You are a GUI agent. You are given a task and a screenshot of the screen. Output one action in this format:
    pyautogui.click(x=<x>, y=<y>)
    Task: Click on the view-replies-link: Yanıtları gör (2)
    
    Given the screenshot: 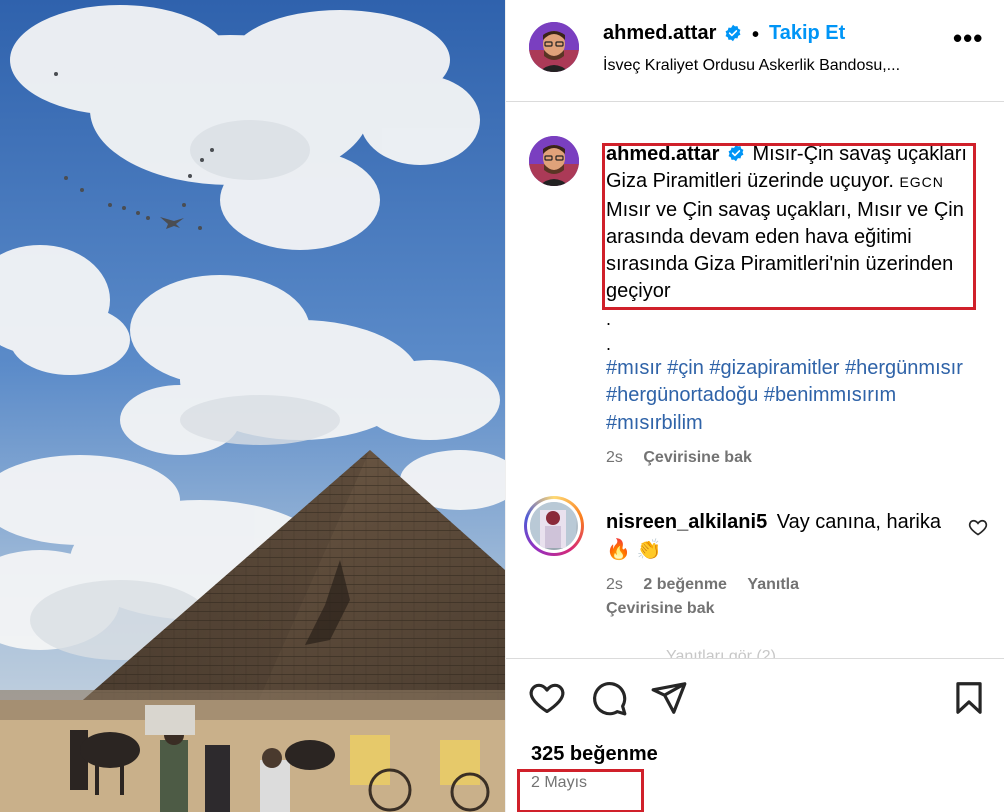 What is the action you would take?
    pyautogui.click(x=721, y=653)
    